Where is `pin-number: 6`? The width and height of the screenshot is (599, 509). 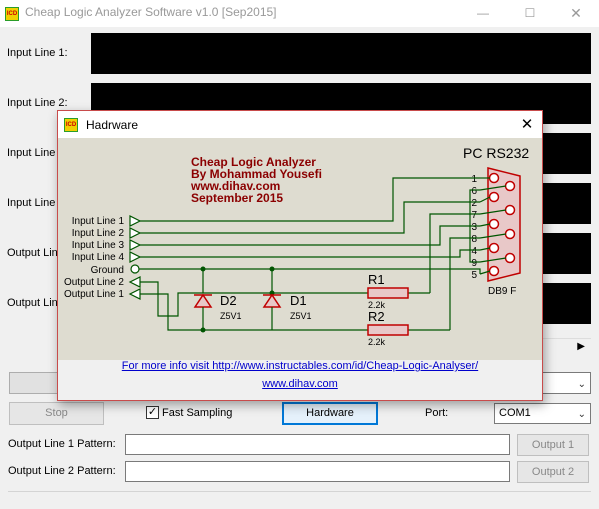
pin-number: 6 is located at coordinates (474, 191).